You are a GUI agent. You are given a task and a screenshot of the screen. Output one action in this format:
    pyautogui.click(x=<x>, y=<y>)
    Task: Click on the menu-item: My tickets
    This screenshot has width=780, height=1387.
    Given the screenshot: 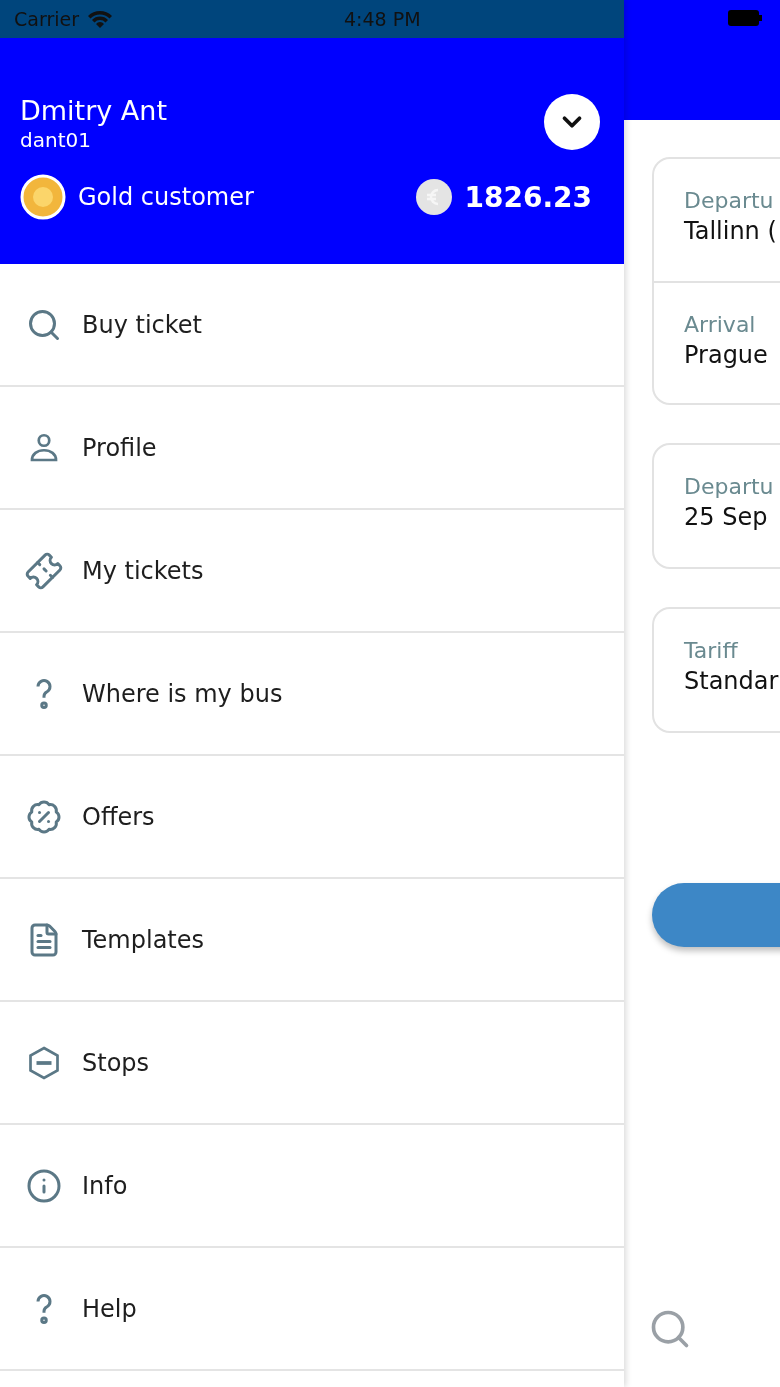 What is the action you would take?
    pyautogui.click(x=312, y=571)
    